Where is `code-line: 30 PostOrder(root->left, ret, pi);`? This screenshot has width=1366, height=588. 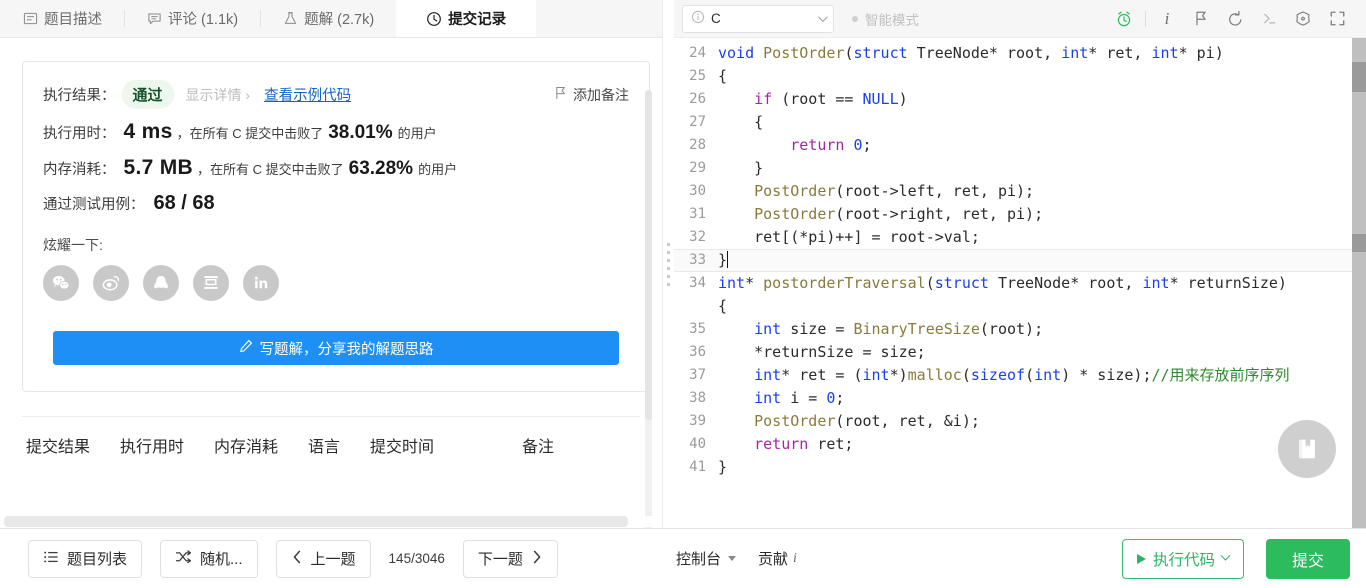 code-line: 30 PostOrder(root->left, ret, pi); is located at coordinates (1020, 191).